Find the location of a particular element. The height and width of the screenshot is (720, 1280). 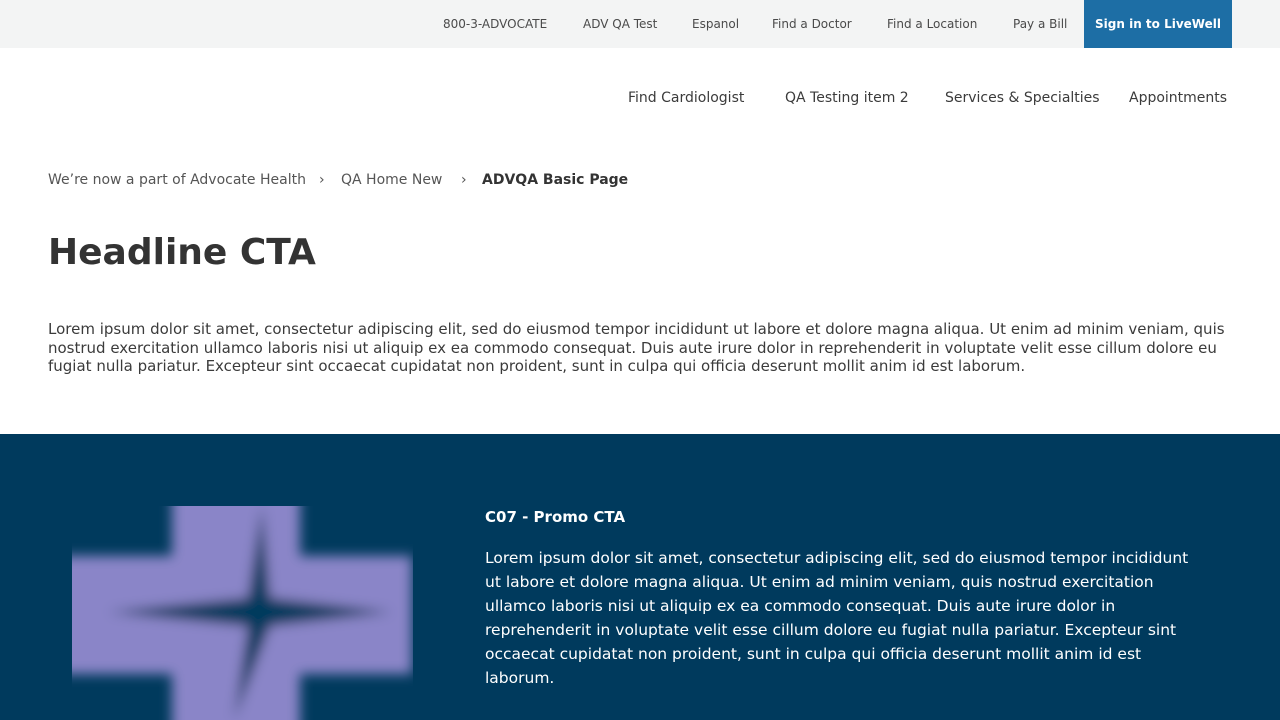

pay-a-bill-link: Pay a Bill is located at coordinates (1040, 24).